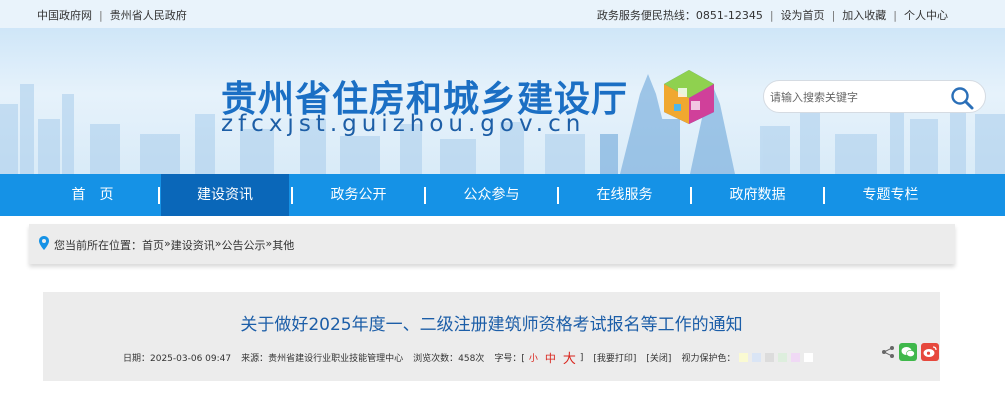 The width and height of the screenshot is (1005, 415). I want to click on font-small-button: 小, so click(533, 357).